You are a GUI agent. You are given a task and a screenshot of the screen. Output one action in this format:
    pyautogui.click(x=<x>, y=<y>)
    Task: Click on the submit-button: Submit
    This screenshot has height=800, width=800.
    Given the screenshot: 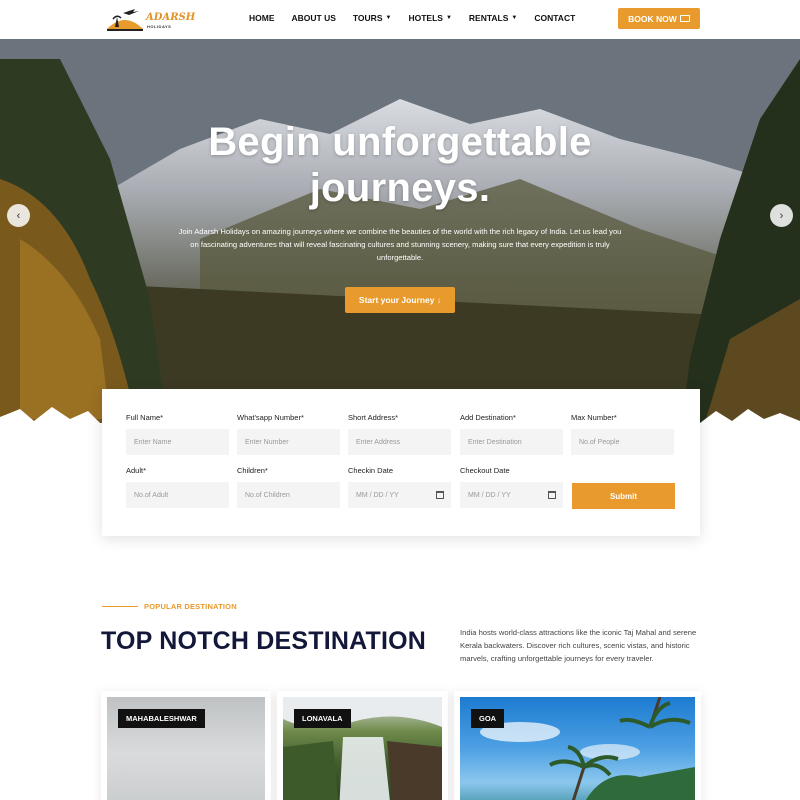 What is the action you would take?
    pyautogui.click(x=623, y=496)
    